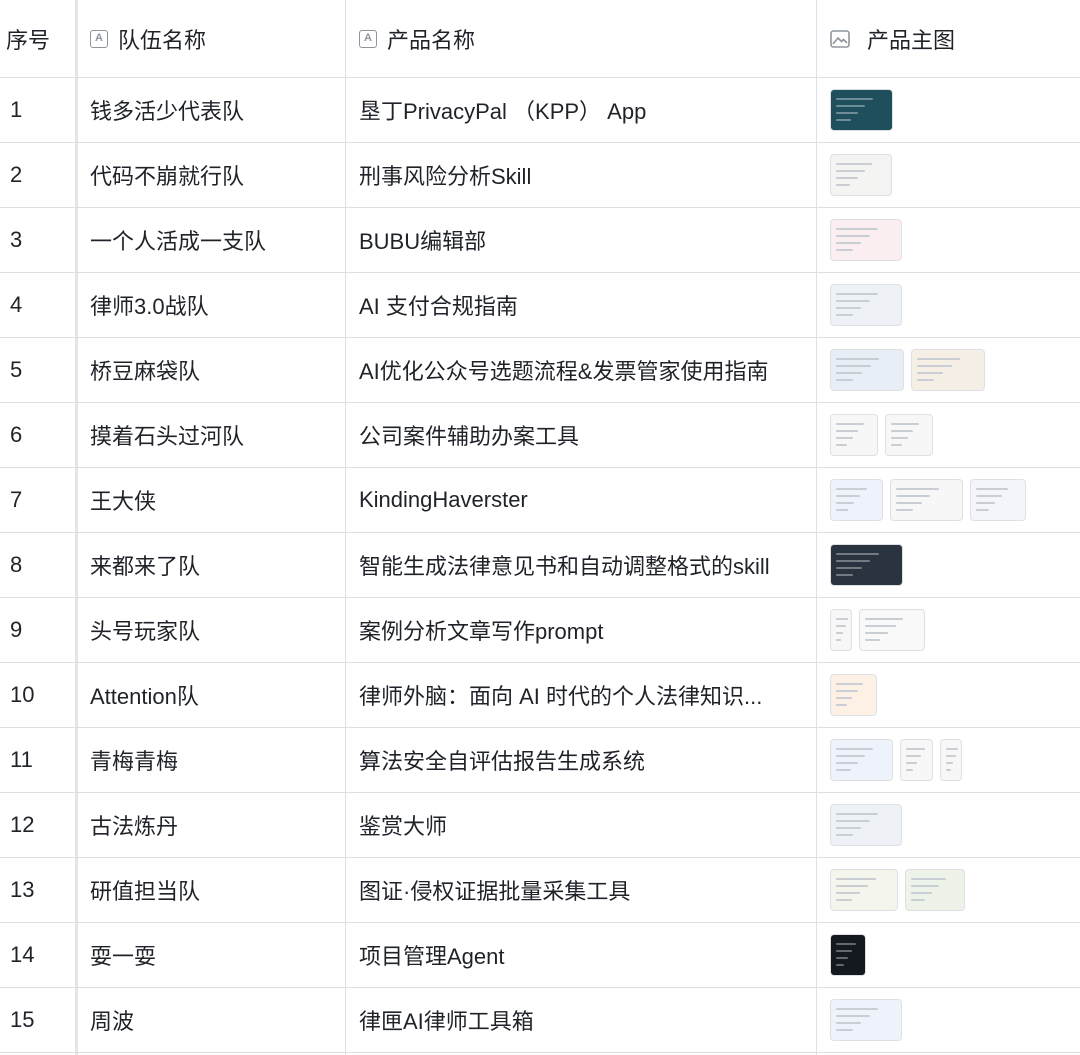  Describe the element at coordinates (580, 890) in the screenshot. I see `product-name-cell: 图证·侵权证据批量采集工具` at that location.